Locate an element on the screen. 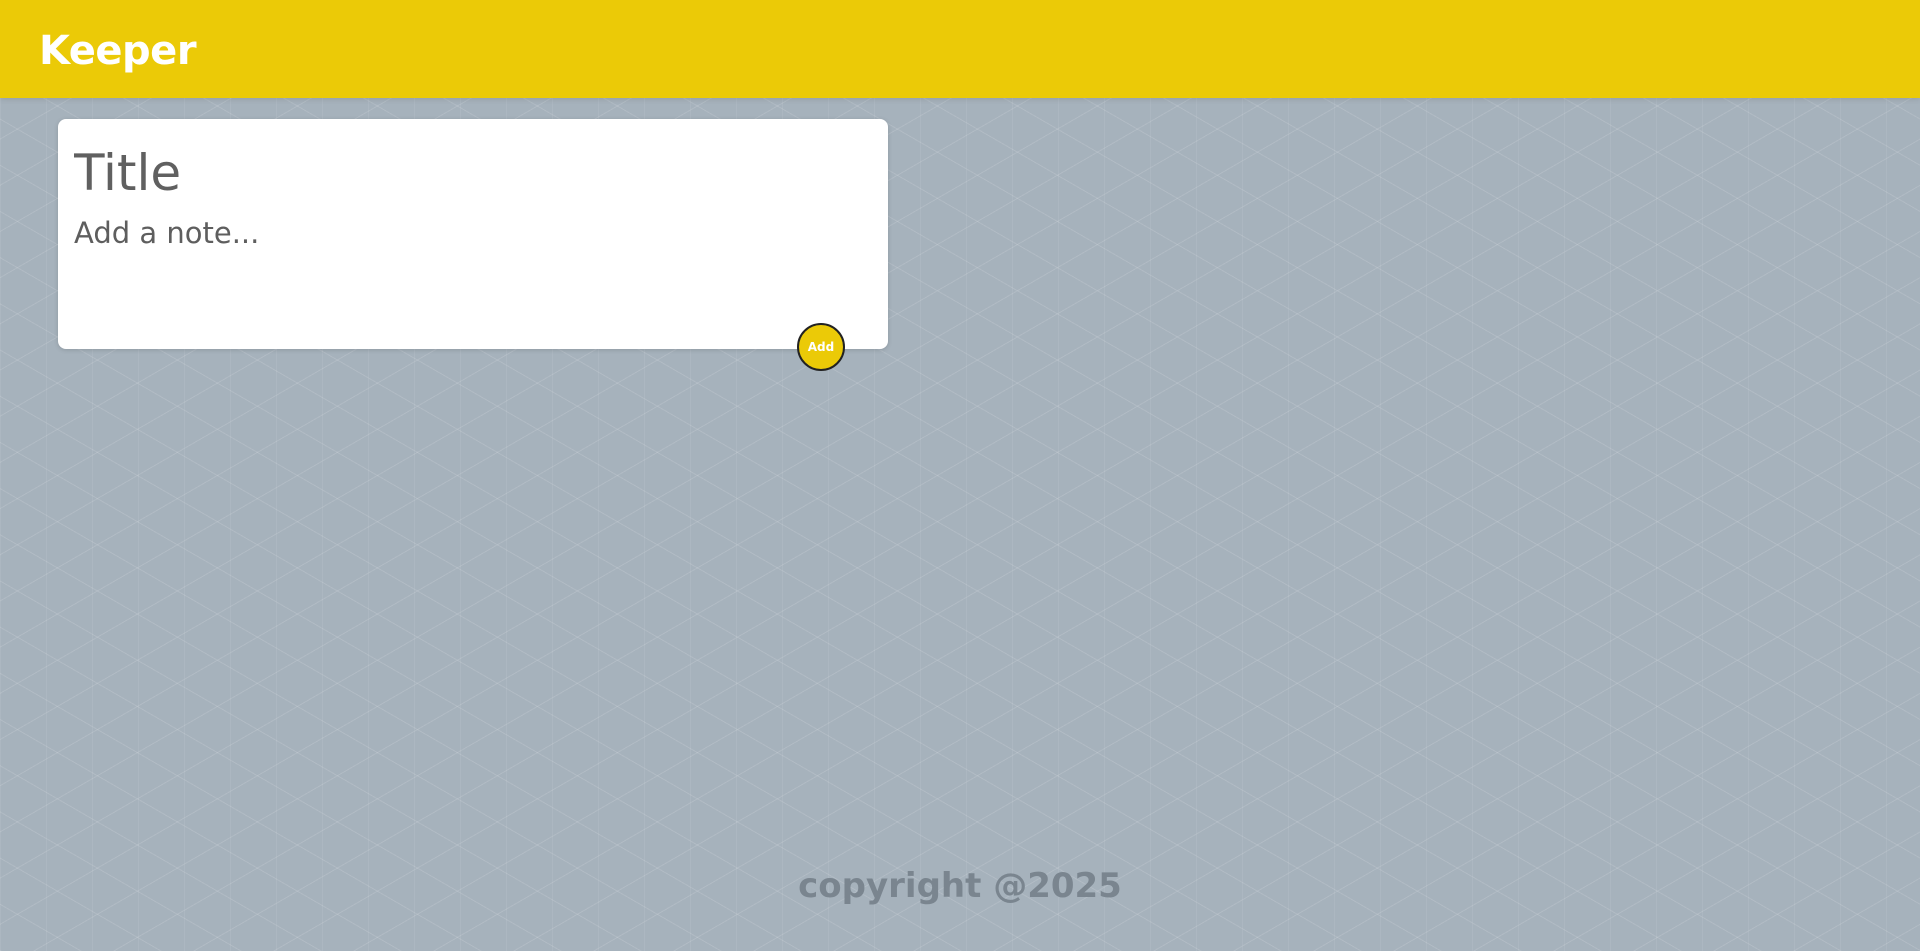 Image resolution: width=1920 pixels, height=951 pixels. create-note-form is located at coordinates (473, 234).